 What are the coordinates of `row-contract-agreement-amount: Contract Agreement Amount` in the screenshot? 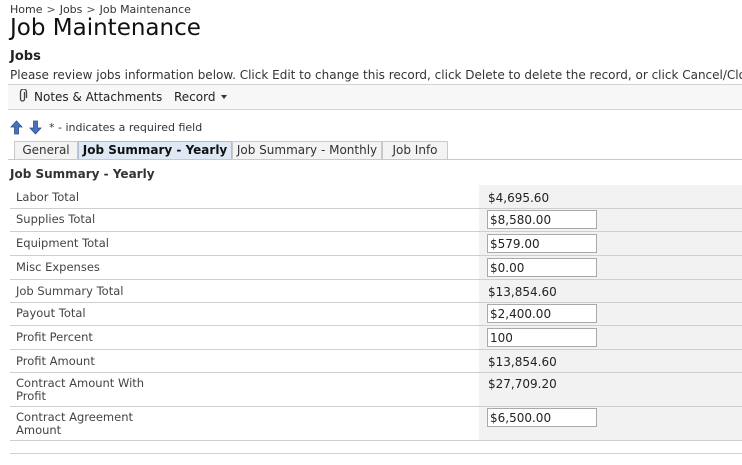 It's located at (376, 424).